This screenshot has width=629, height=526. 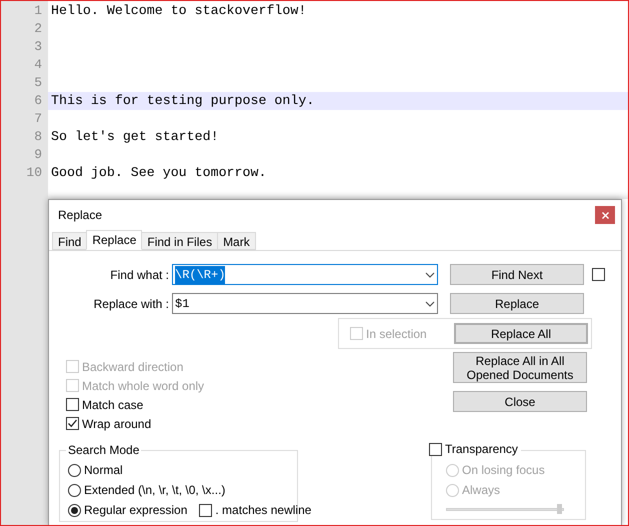 I want to click on checkbox-label: Match case, so click(x=113, y=405).